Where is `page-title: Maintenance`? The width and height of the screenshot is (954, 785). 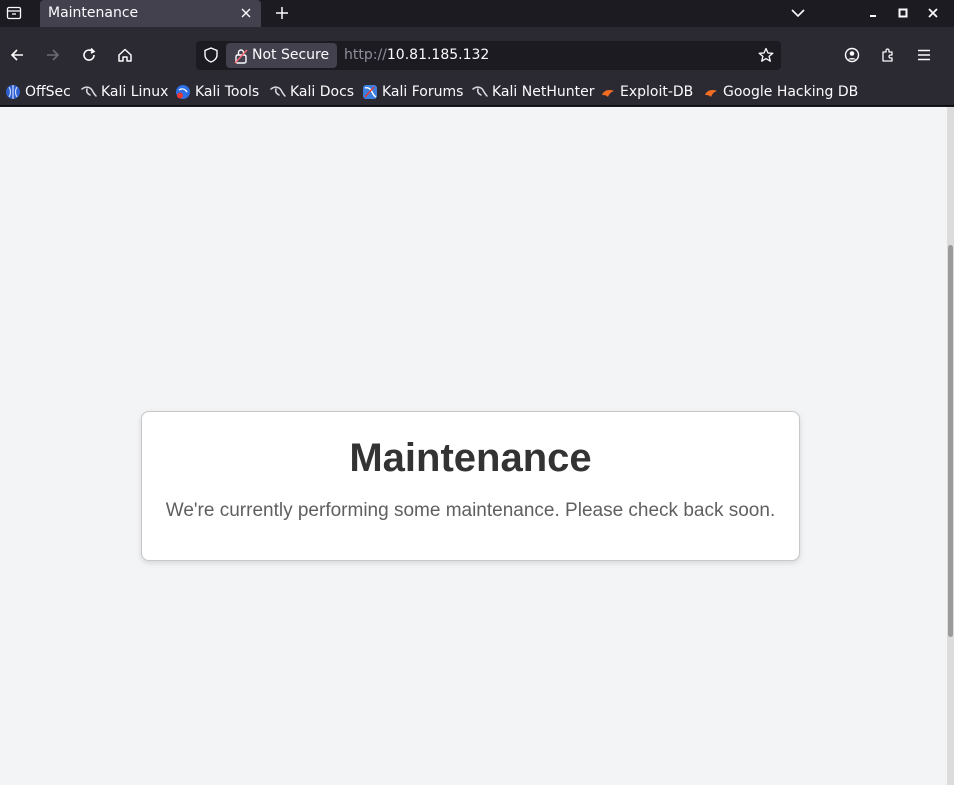
page-title: Maintenance is located at coordinates (470, 458).